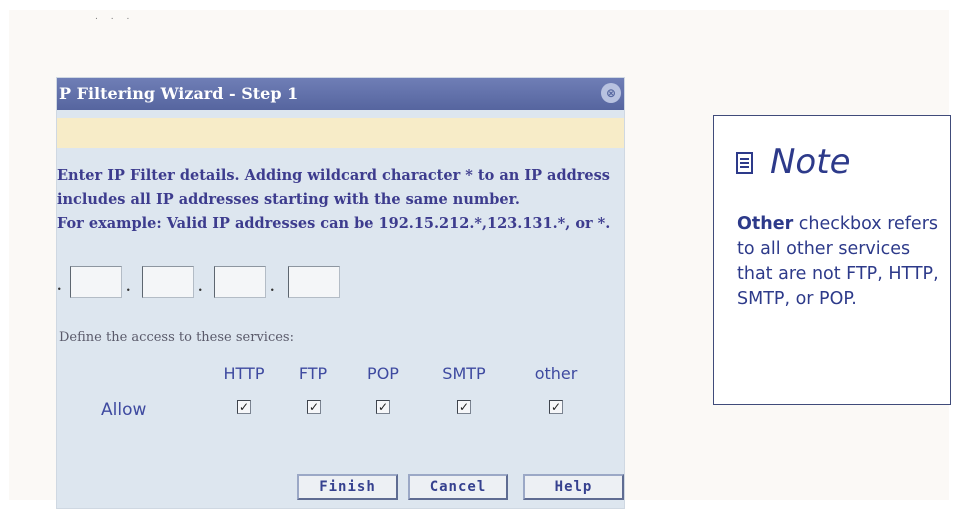  Describe the element at coordinates (464, 407) in the screenshot. I see `smtp-allow-checkbox: ✓` at that location.